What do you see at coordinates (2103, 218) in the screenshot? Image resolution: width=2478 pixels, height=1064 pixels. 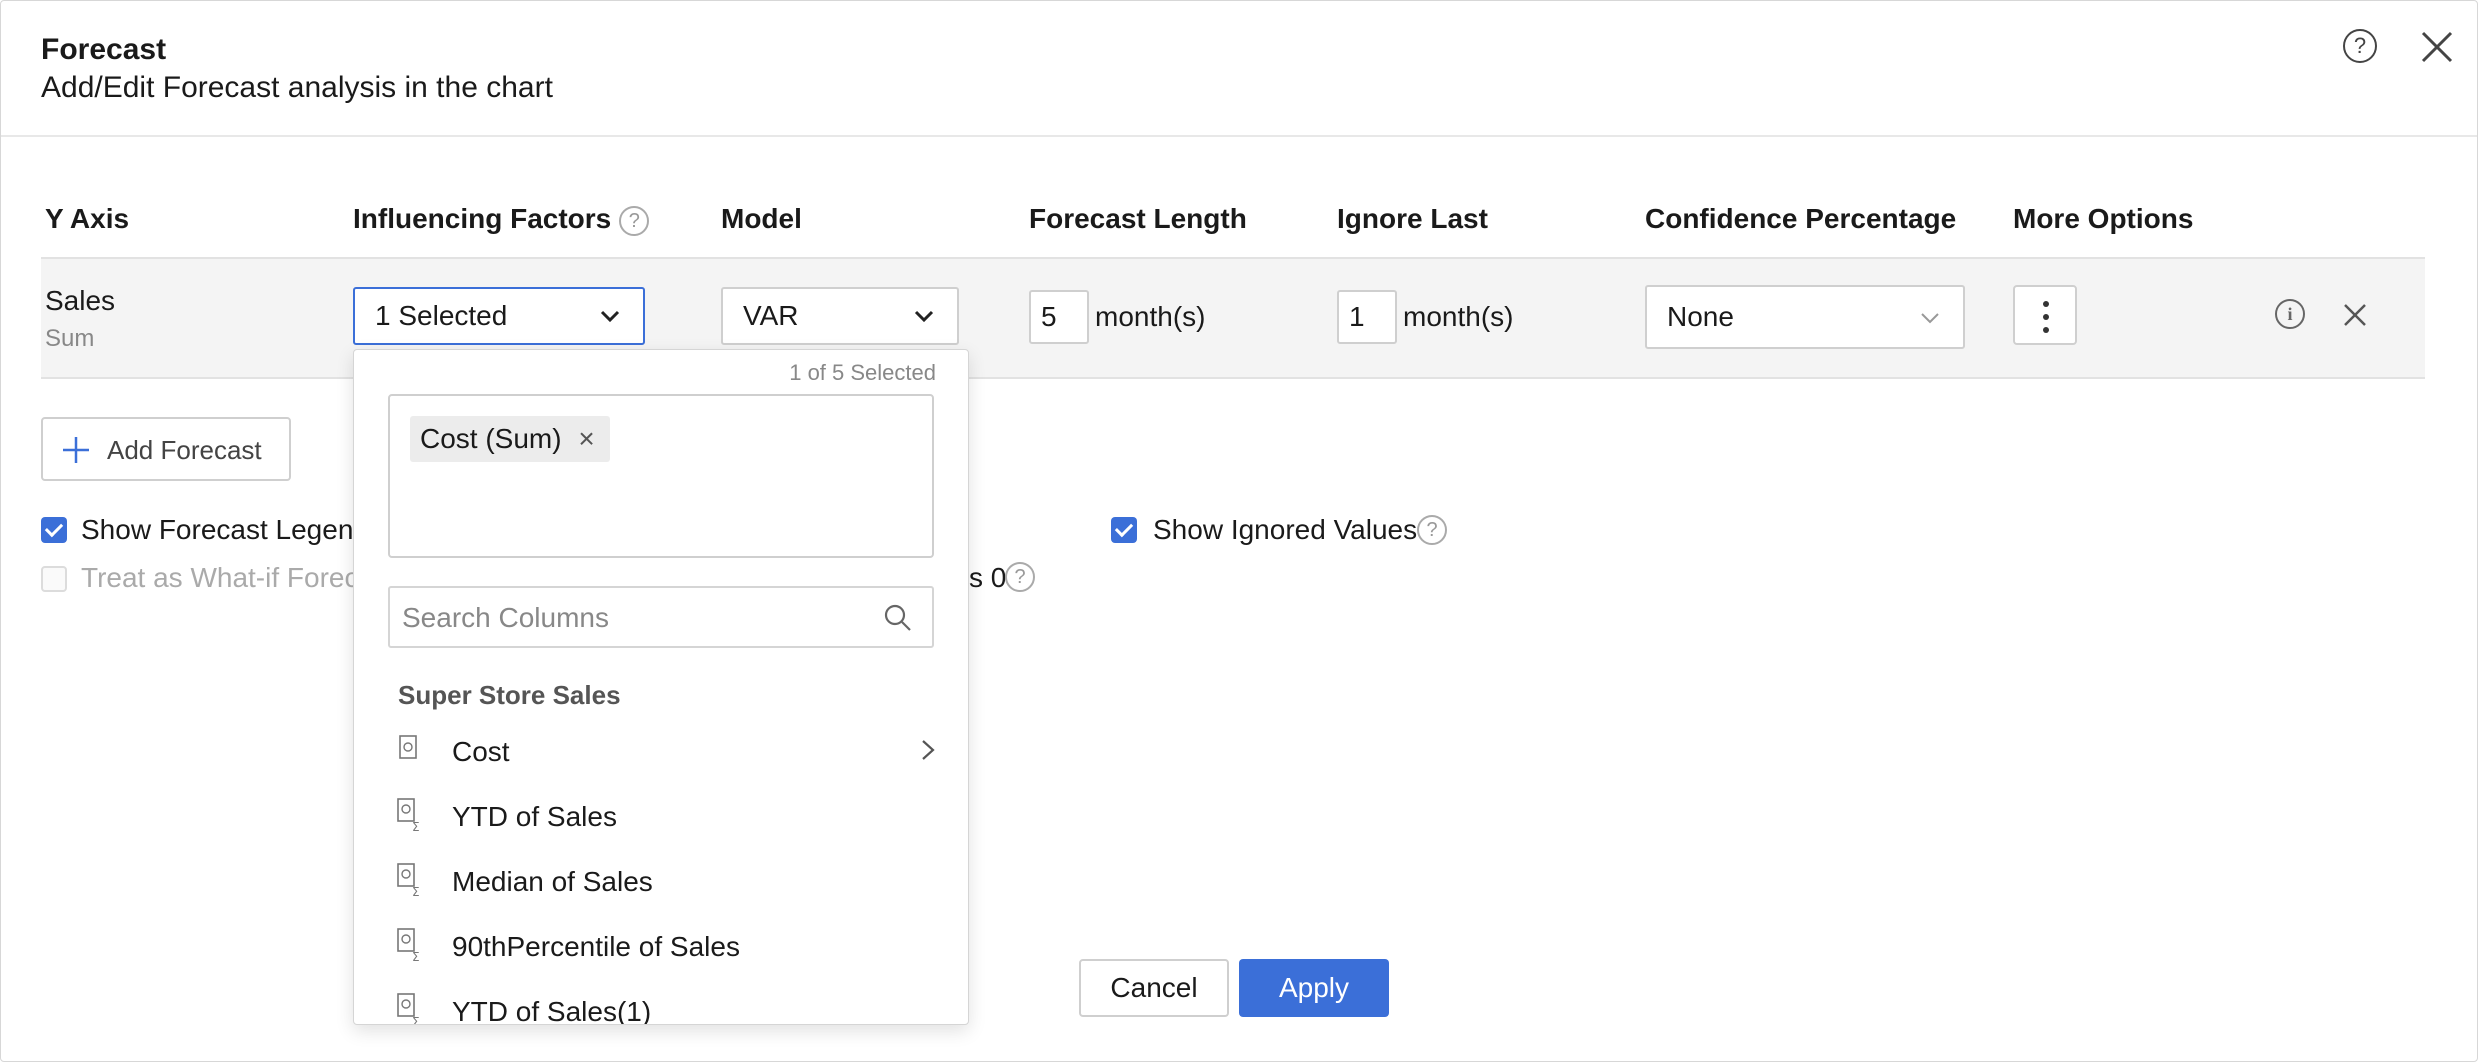 I see `col-header-more-options: More Options` at bounding box center [2103, 218].